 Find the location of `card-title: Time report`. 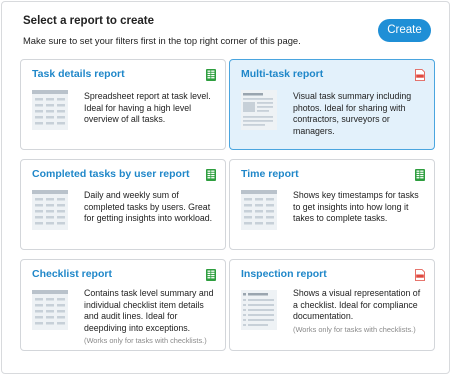

card-title: Time report is located at coordinates (270, 174).